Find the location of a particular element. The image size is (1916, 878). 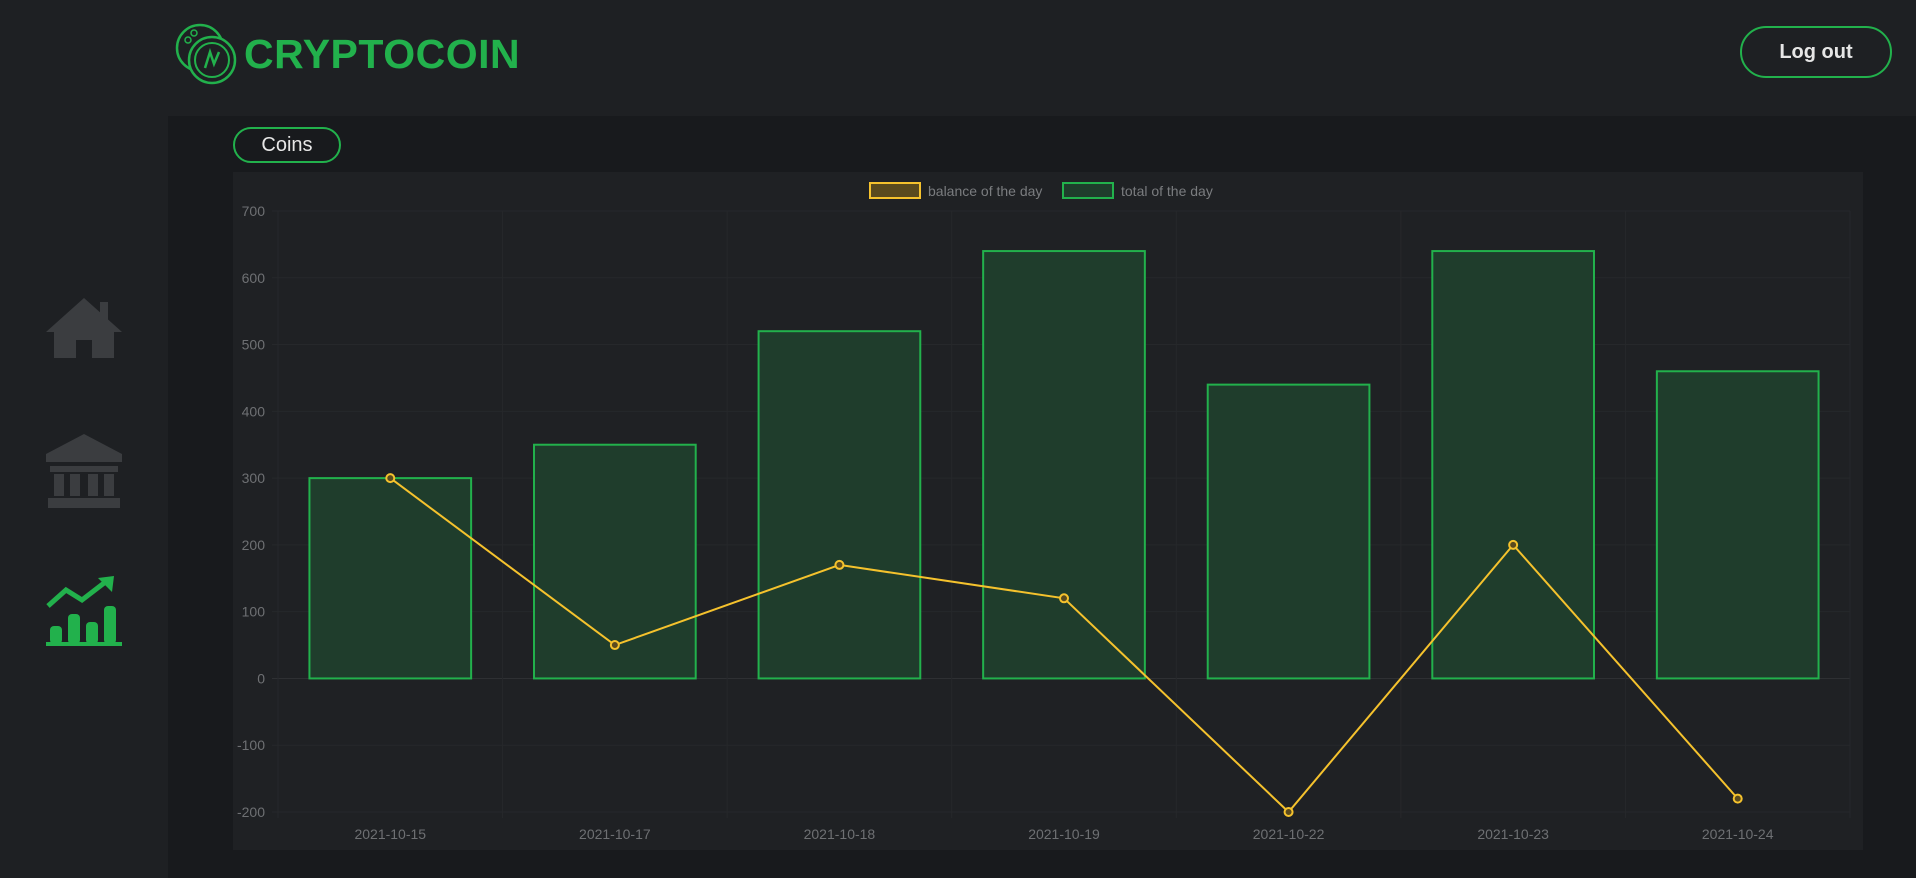

header: CRYPTOCOIN Log out is located at coordinates (958, 58).